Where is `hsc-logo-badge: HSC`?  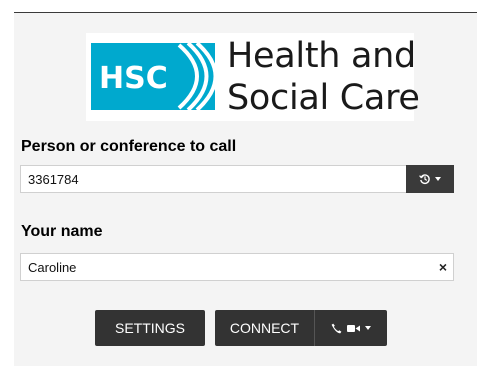
hsc-logo-badge: HSC is located at coordinates (153, 76).